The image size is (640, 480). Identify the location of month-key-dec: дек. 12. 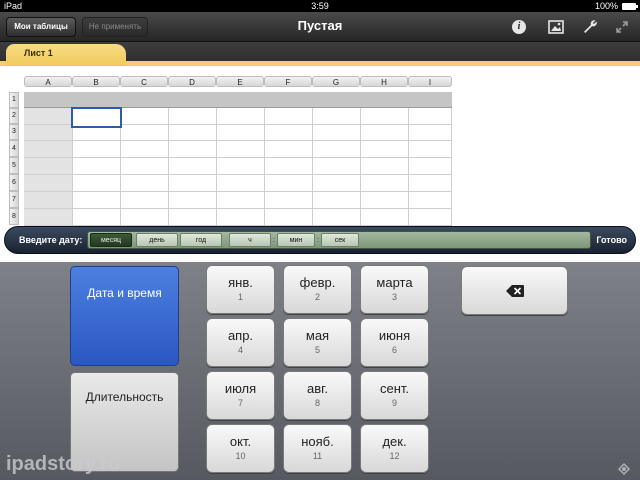
(394, 448).